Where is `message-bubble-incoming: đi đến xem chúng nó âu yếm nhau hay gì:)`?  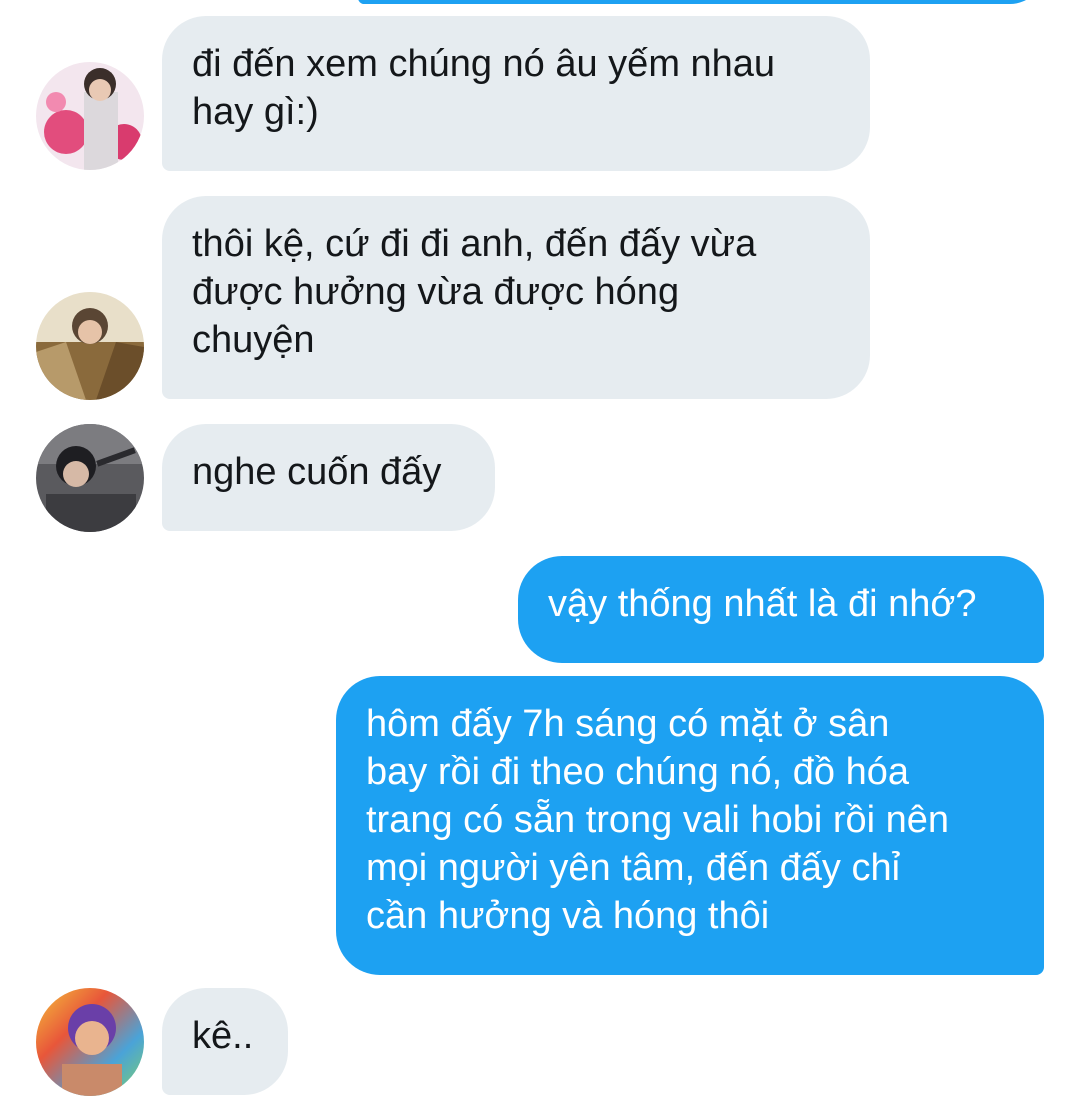
message-bubble-incoming: đi đến xem chúng nó âu yếm nhau hay gì:) is located at coordinates (516, 93).